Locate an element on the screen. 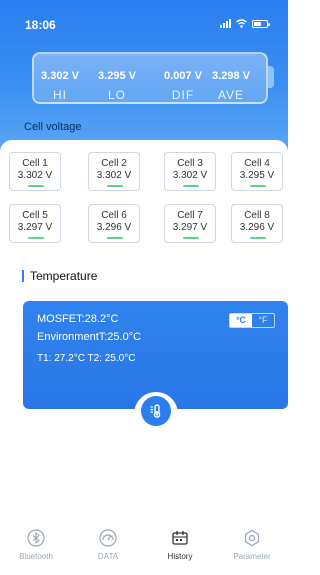 This screenshot has width=320, height=575. bluetooth-icon is located at coordinates (36, 538).